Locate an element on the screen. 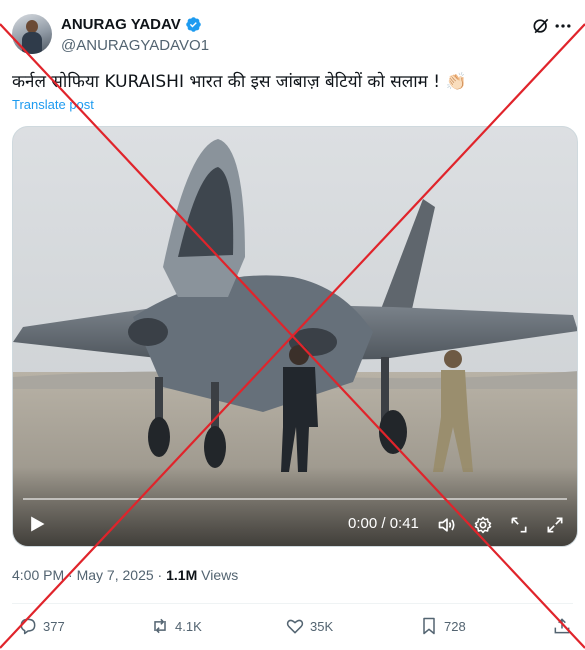  video-time: 0:00 / 0:41 is located at coordinates (383, 523).